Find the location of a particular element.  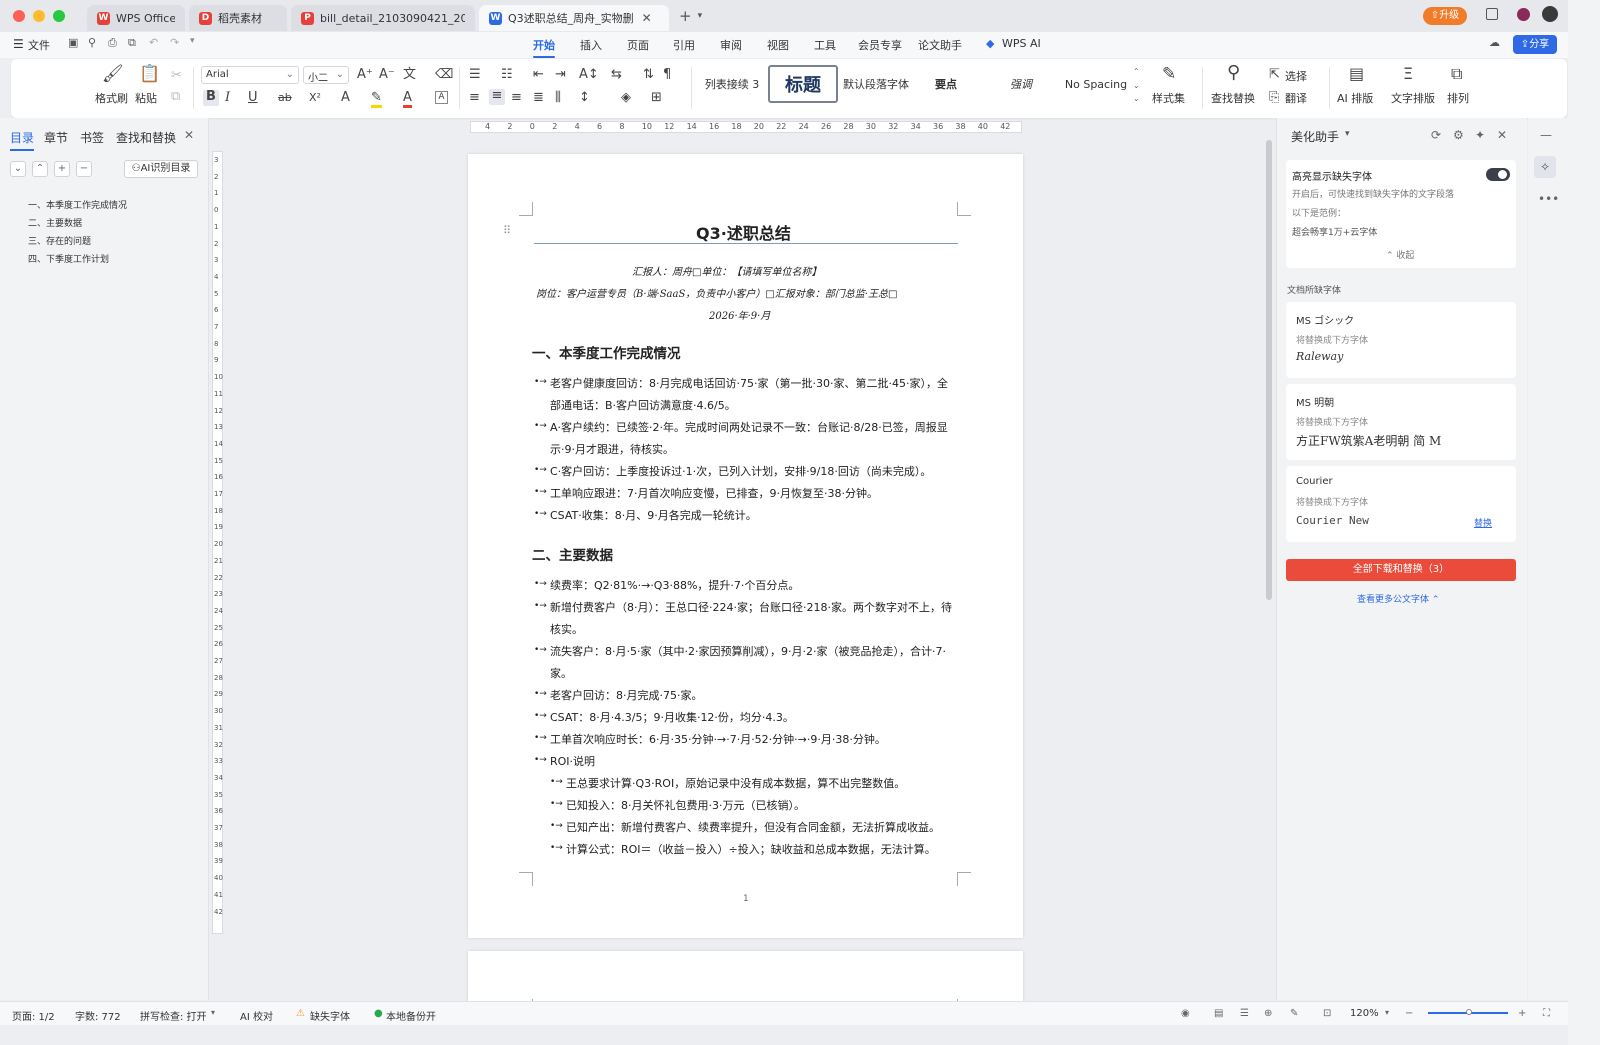

ai-layout-button: AI 排版 is located at coordinates (1355, 98).